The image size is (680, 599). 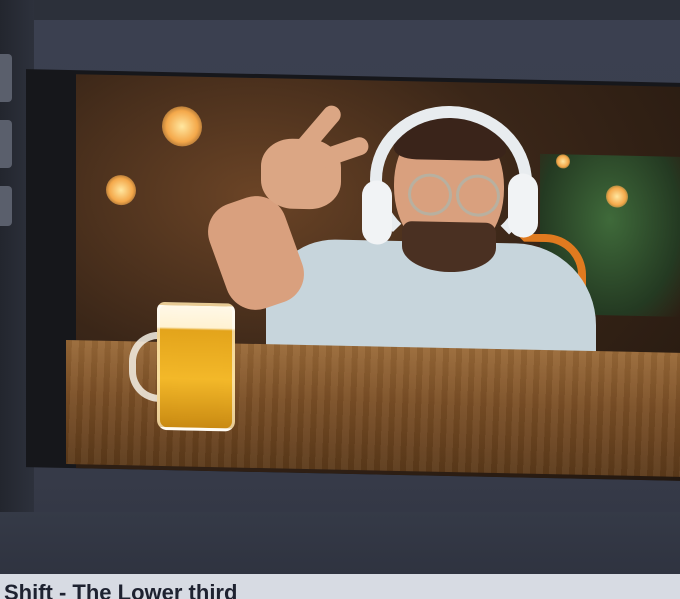 What do you see at coordinates (523, 205) in the screenshot?
I see `headphone-earcup-right` at bounding box center [523, 205].